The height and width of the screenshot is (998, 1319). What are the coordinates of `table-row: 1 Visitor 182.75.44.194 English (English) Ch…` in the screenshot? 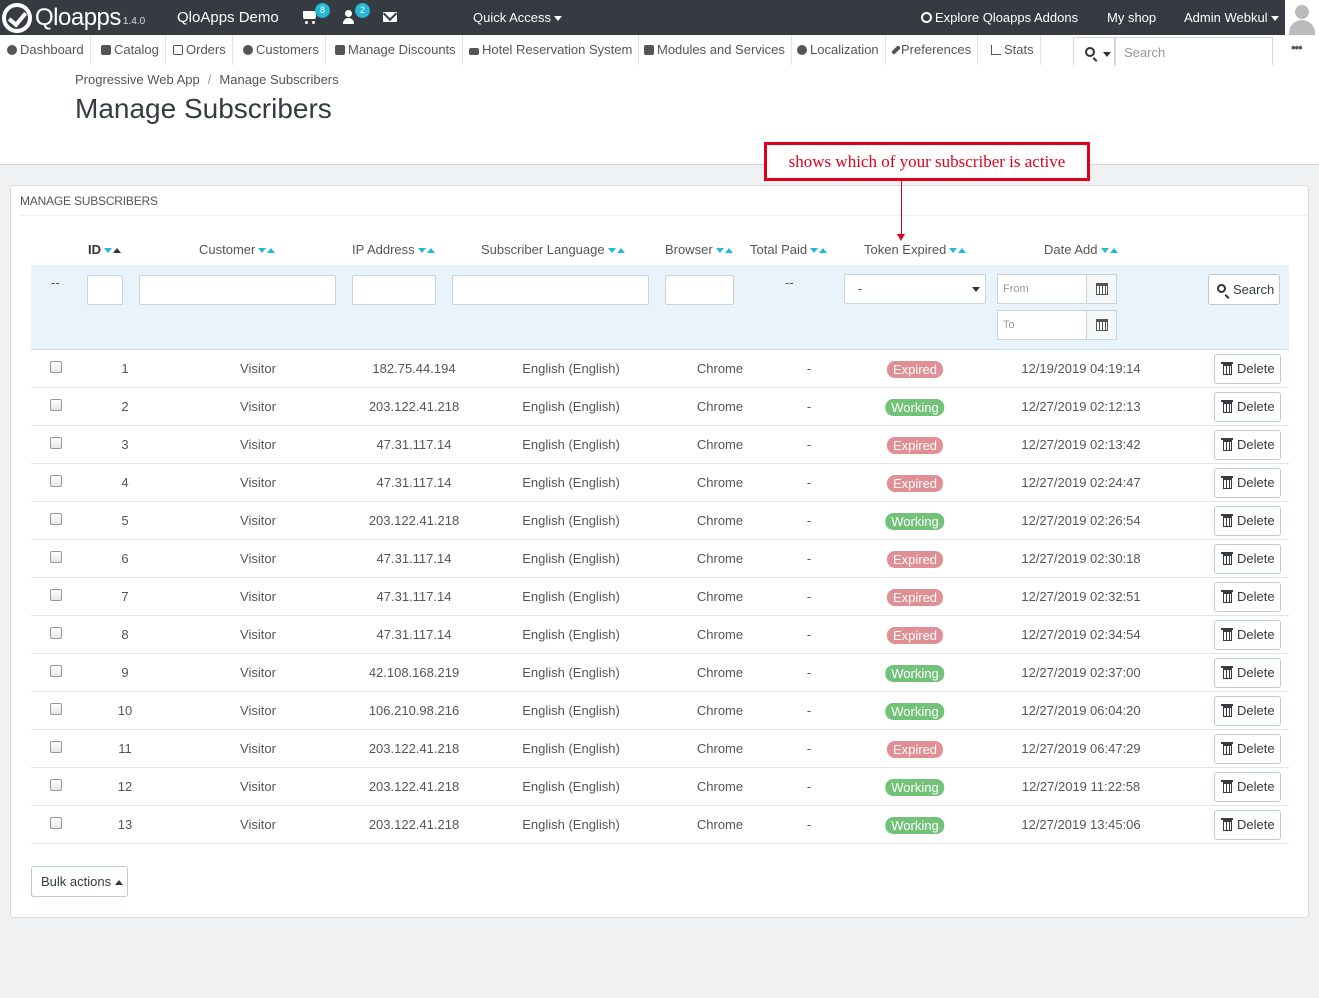 It's located at (660, 369).